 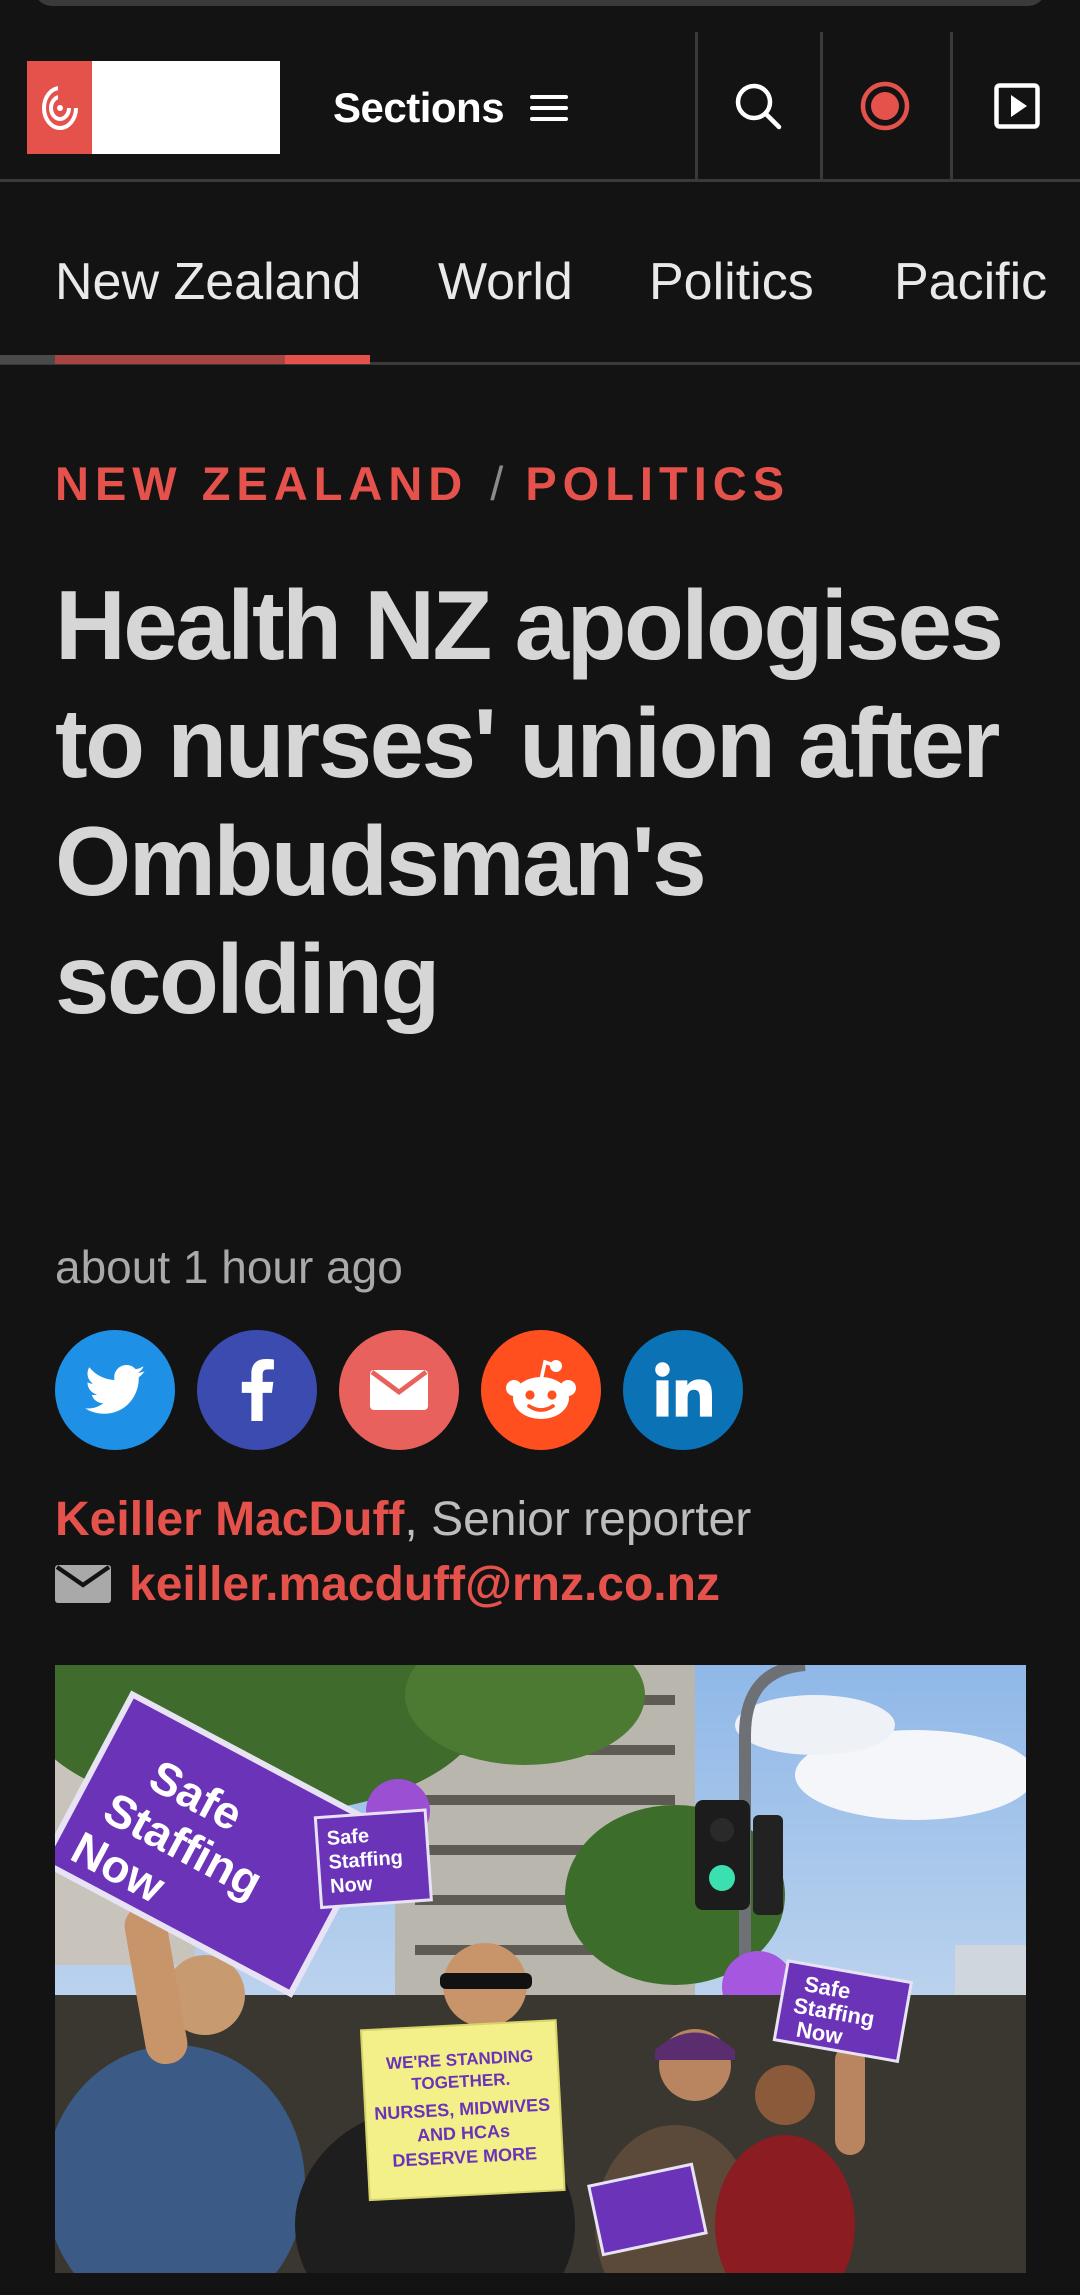 I want to click on sign-small-safe: Safe, so click(x=348, y=1837).